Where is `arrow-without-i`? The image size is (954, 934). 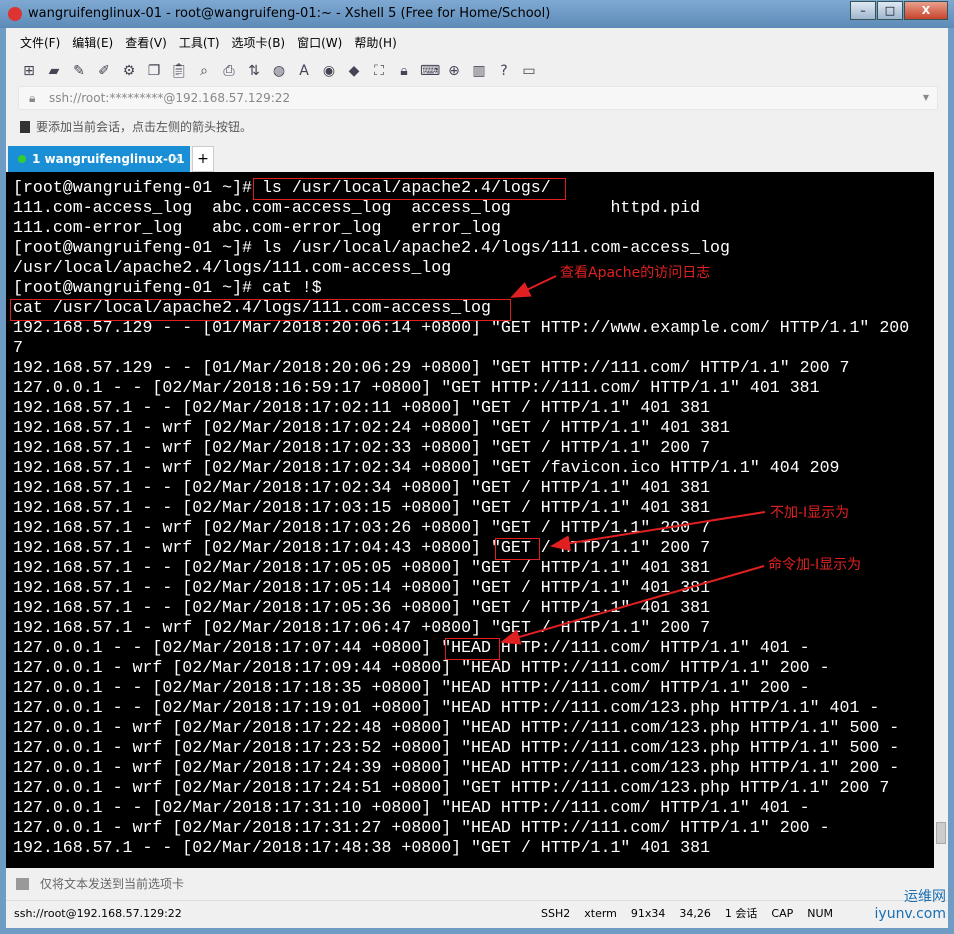
arrow-without-i is located at coordinates (658, 531).